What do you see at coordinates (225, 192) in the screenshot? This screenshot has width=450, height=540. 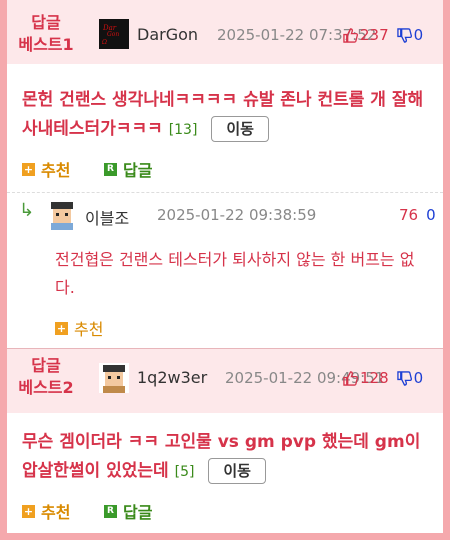 I see `divider` at bounding box center [225, 192].